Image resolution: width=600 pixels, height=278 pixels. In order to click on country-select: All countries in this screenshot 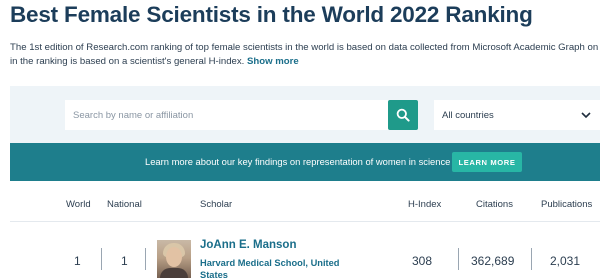, I will do `click(517, 115)`.